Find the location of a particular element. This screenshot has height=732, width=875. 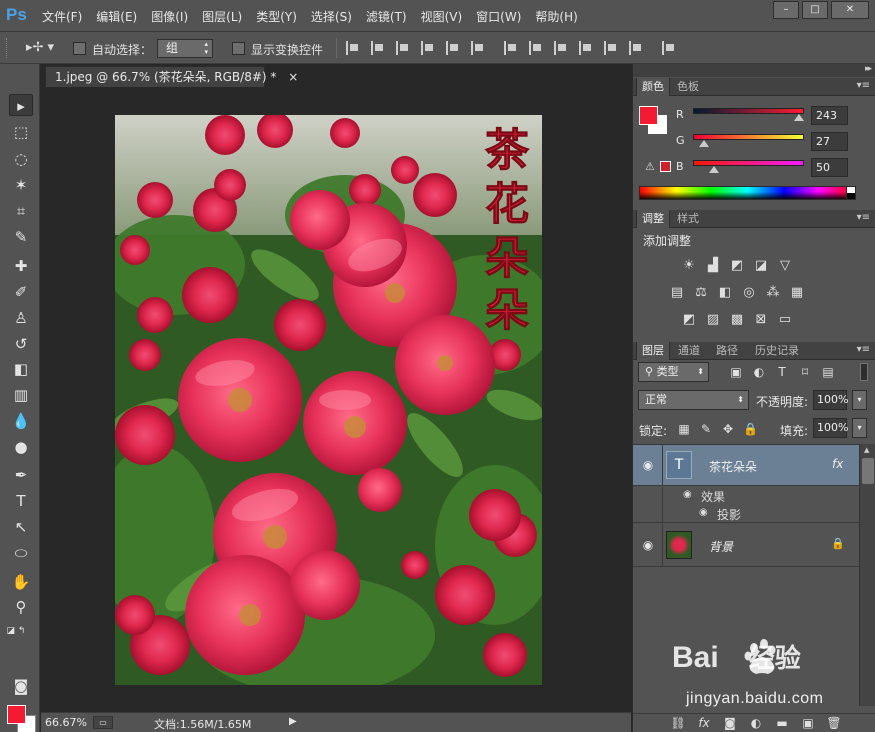

green-slider is located at coordinates (748, 137).